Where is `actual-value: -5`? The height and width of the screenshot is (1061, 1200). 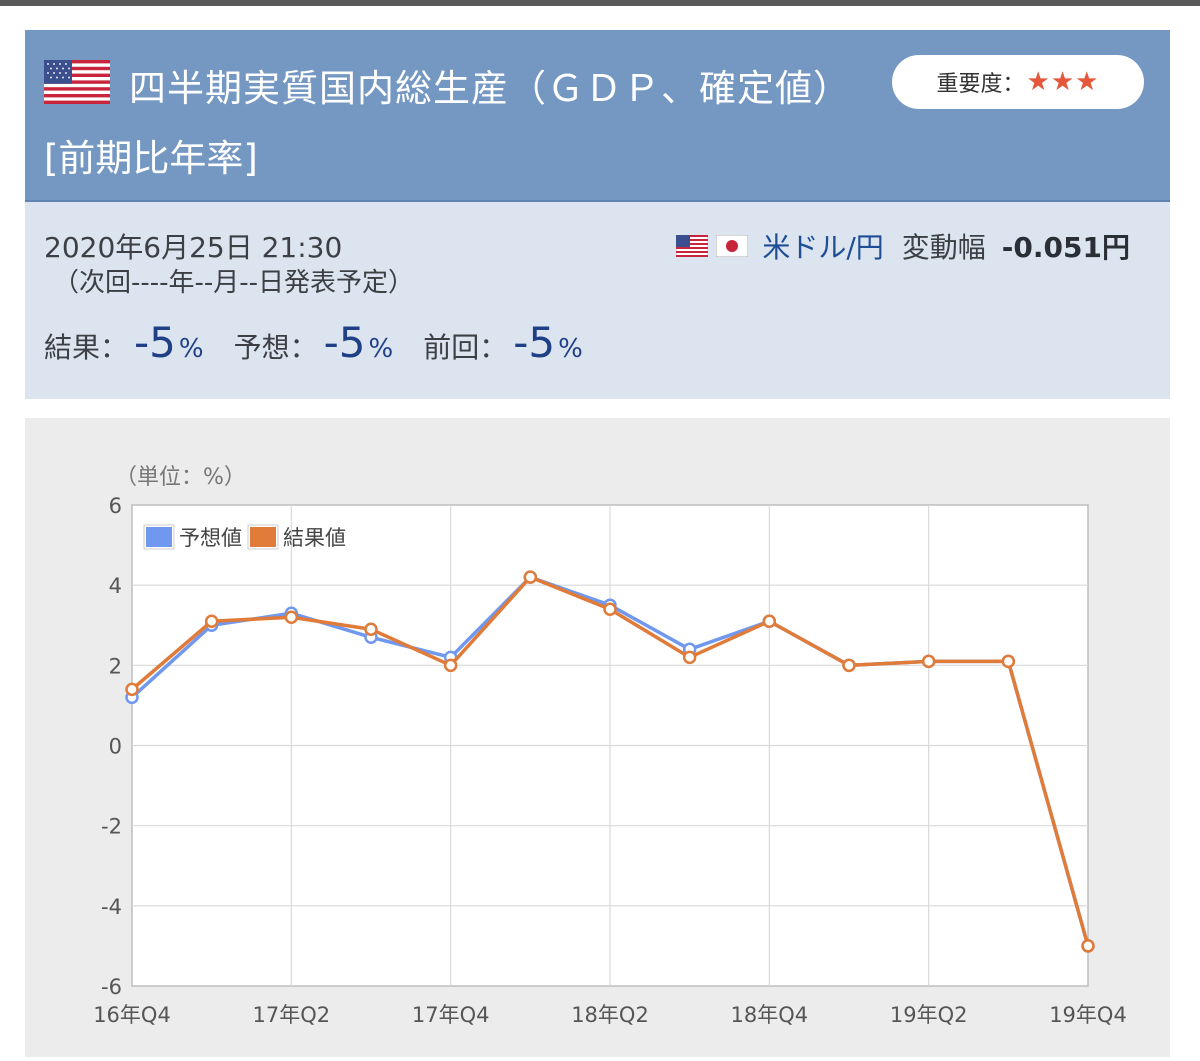
actual-value: -5 is located at coordinates (155, 342).